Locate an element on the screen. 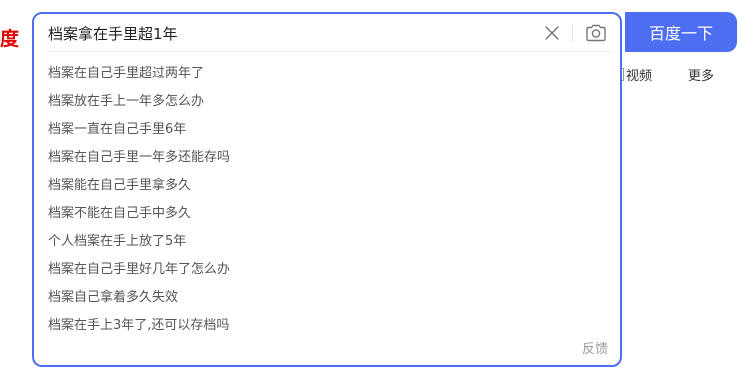  suggestion-item: 档案能在自己手里拿多久 is located at coordinates (327, 186).